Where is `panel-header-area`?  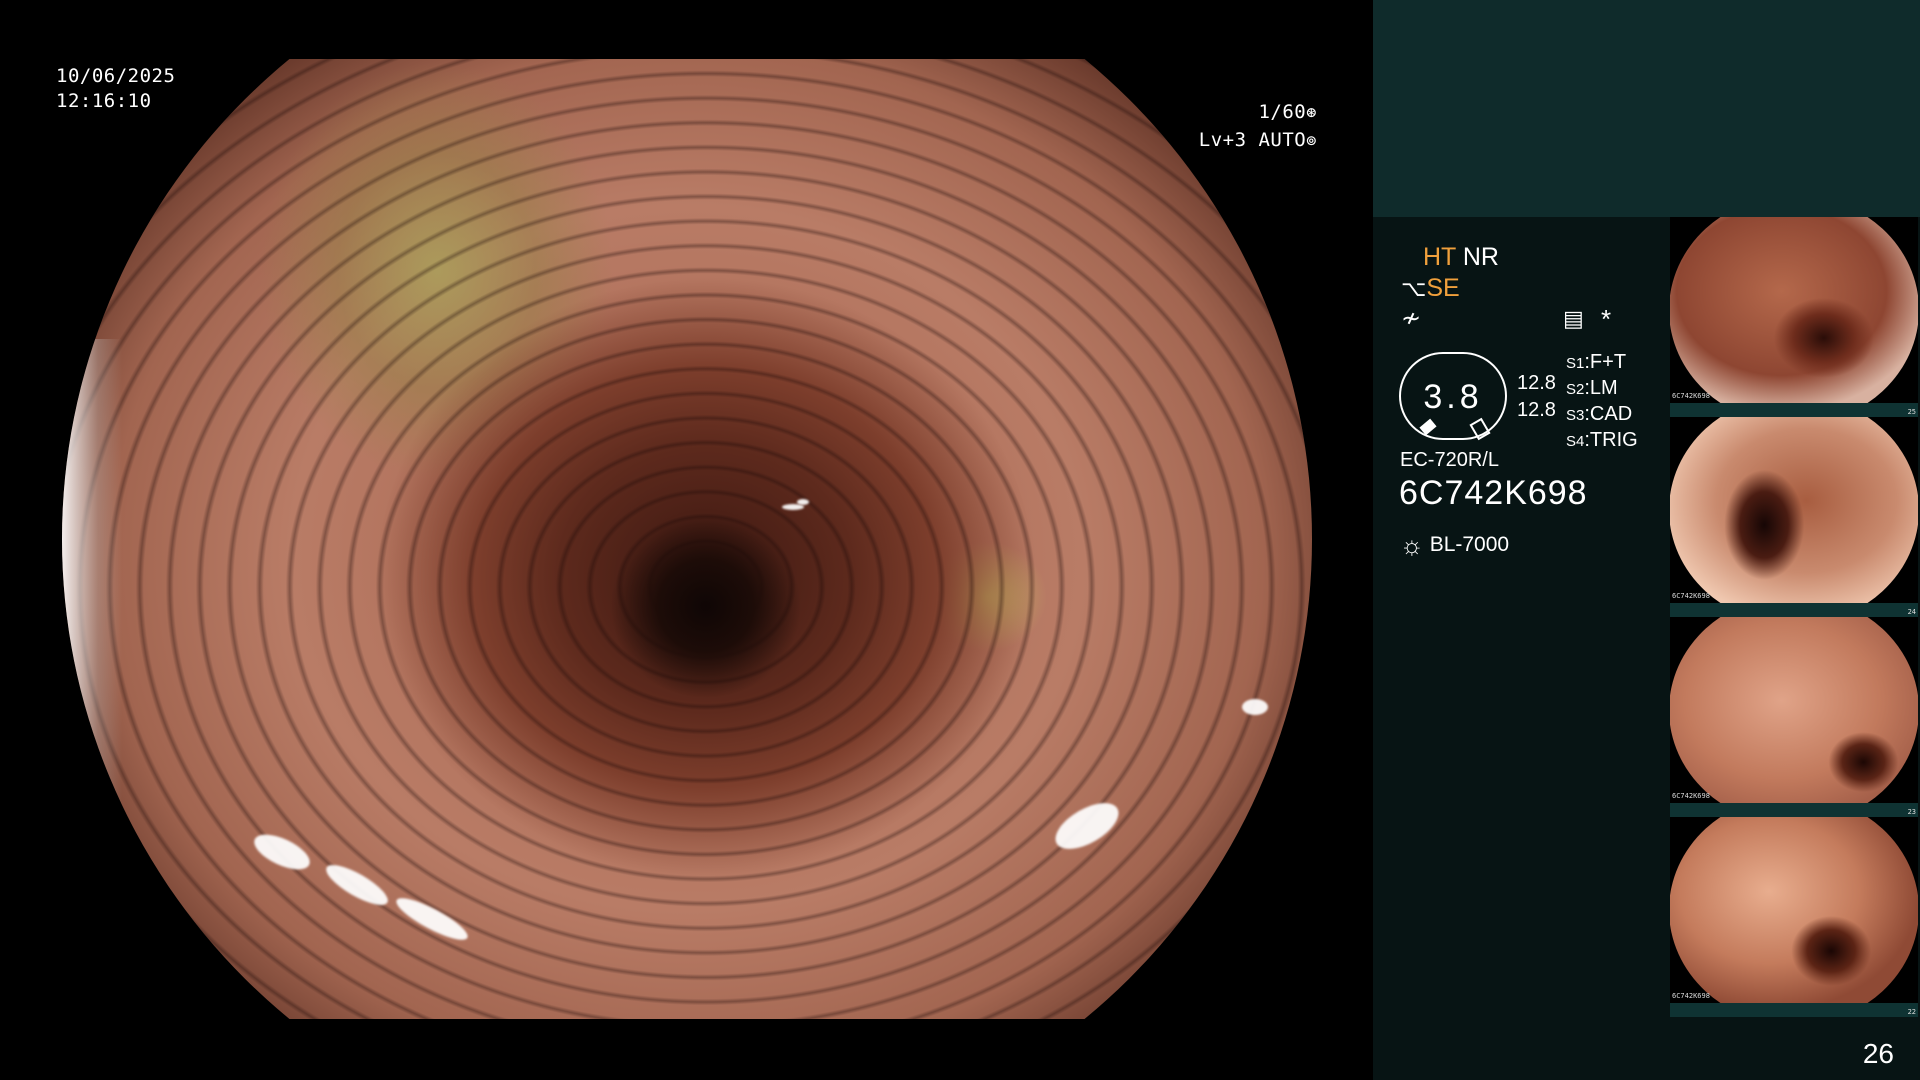 panel-header-area is located at coordinates (1646, 108).